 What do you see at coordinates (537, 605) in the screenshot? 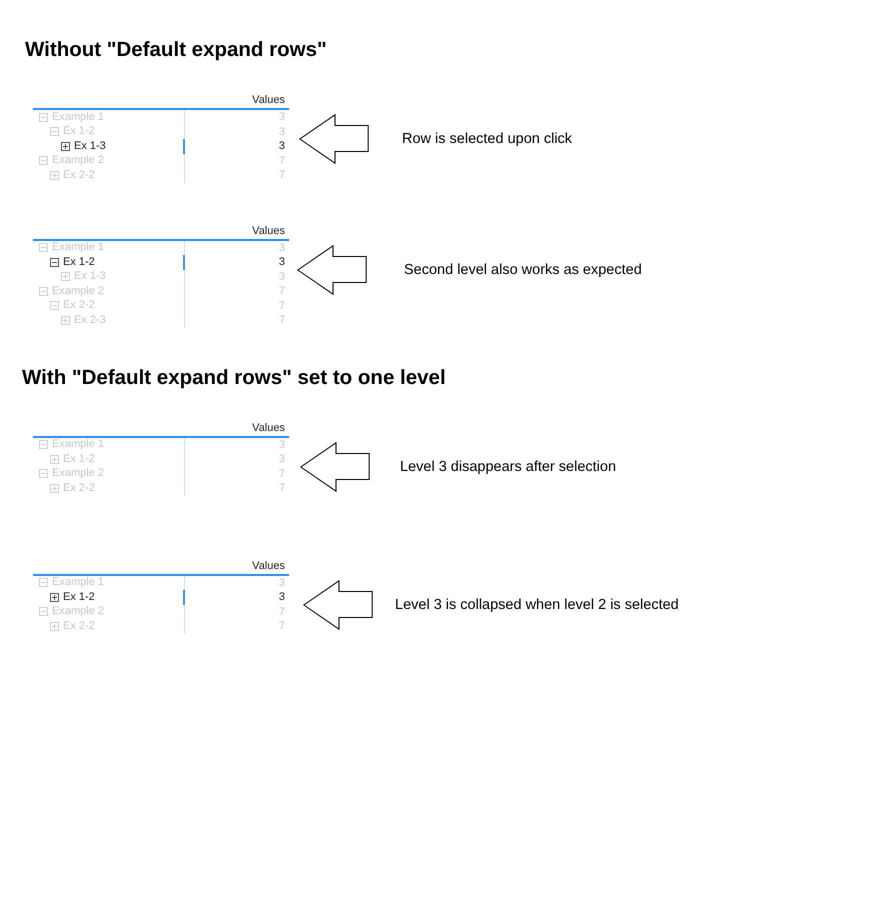
I see `annotation-text: Level 3 is collapsed when level 2 is selected` at bounding box center [537, 605].